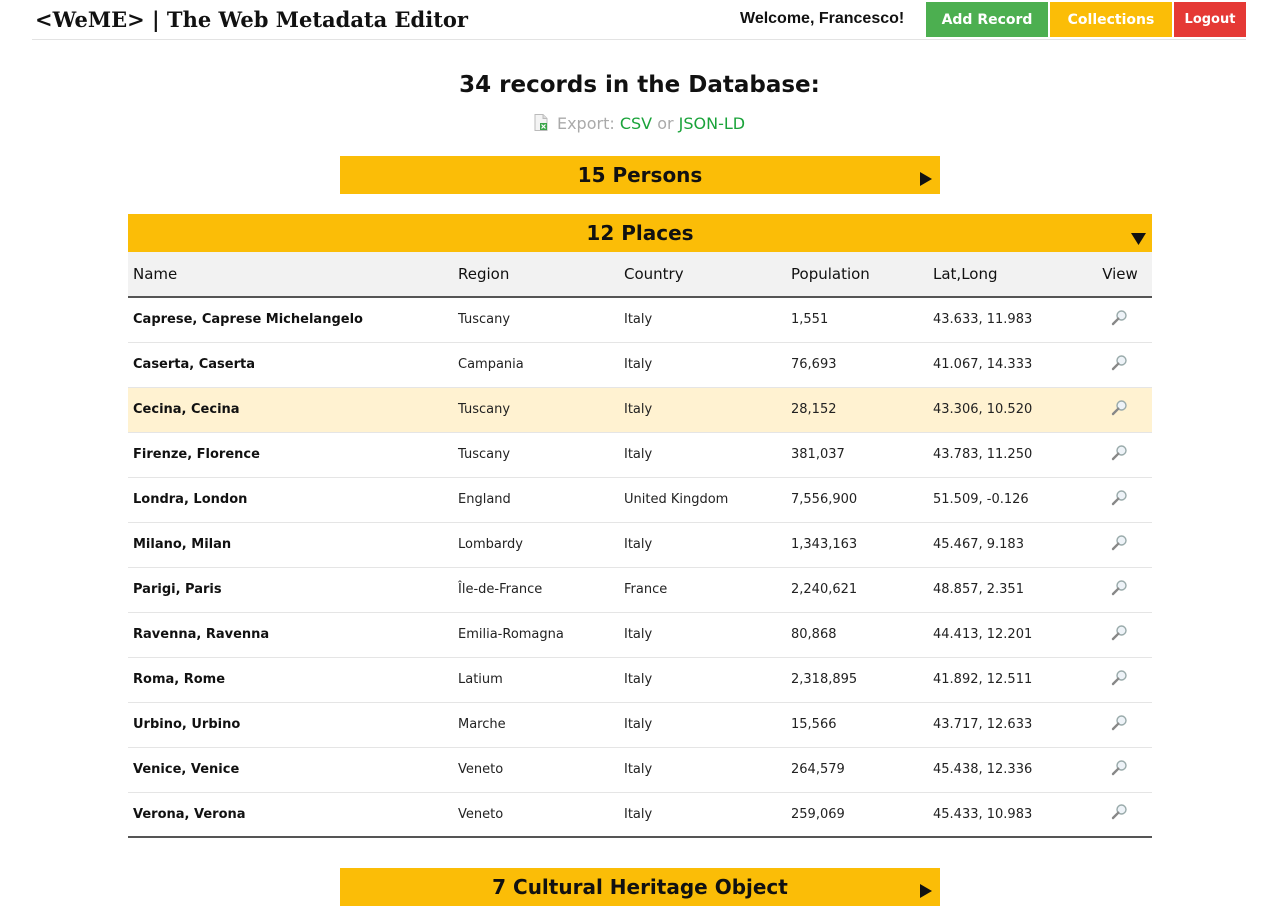 The height and width of the screenshot is (906, 1279). I want to click on place-region: Latium, so click(536, 680).